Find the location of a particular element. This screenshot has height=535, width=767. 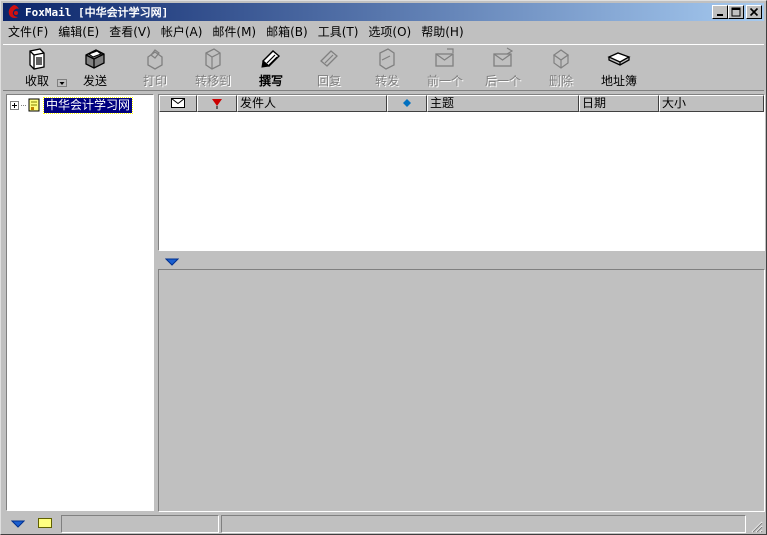

forward-icon is located at coordinates (387, 59).